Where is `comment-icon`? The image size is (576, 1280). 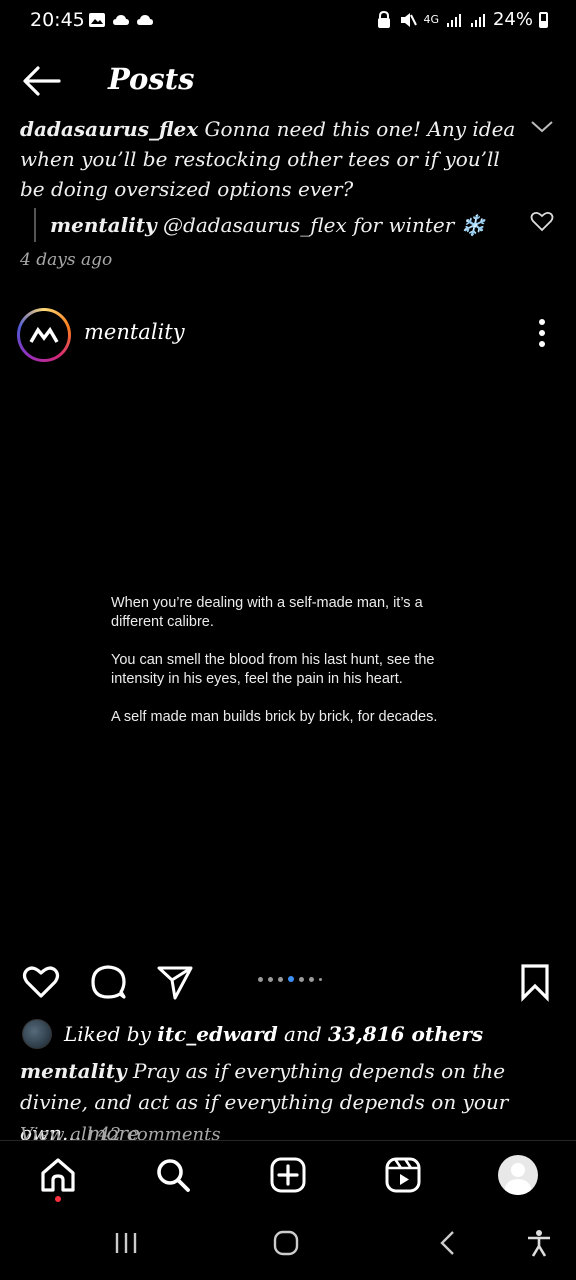 comment-icon is located at coordinates (108, 982).